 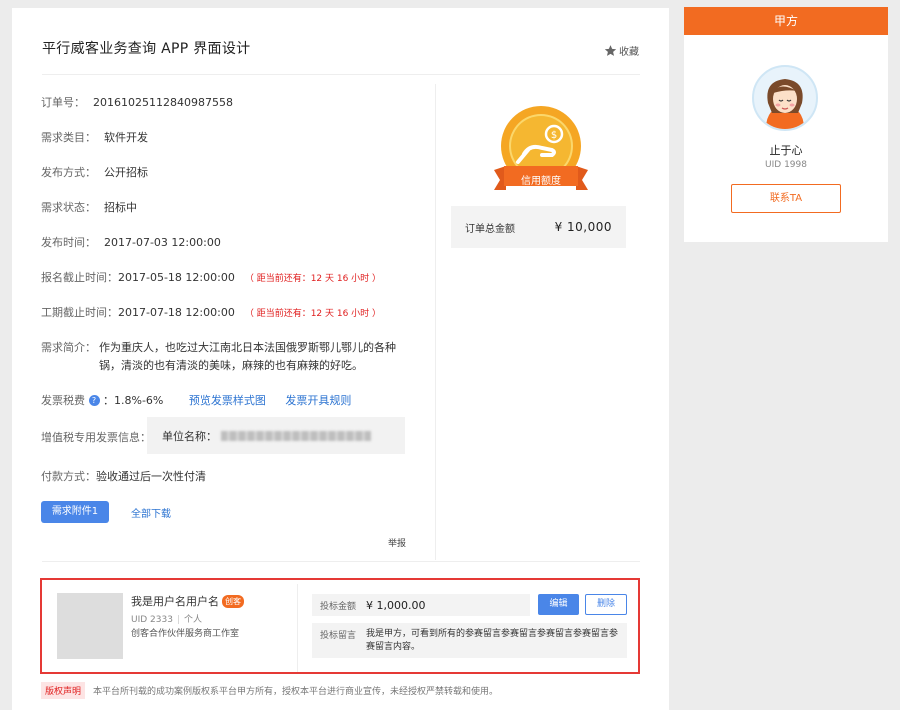 I want to click on vat-label: 增值税专用发票信息：, so click(x=96, y=437).